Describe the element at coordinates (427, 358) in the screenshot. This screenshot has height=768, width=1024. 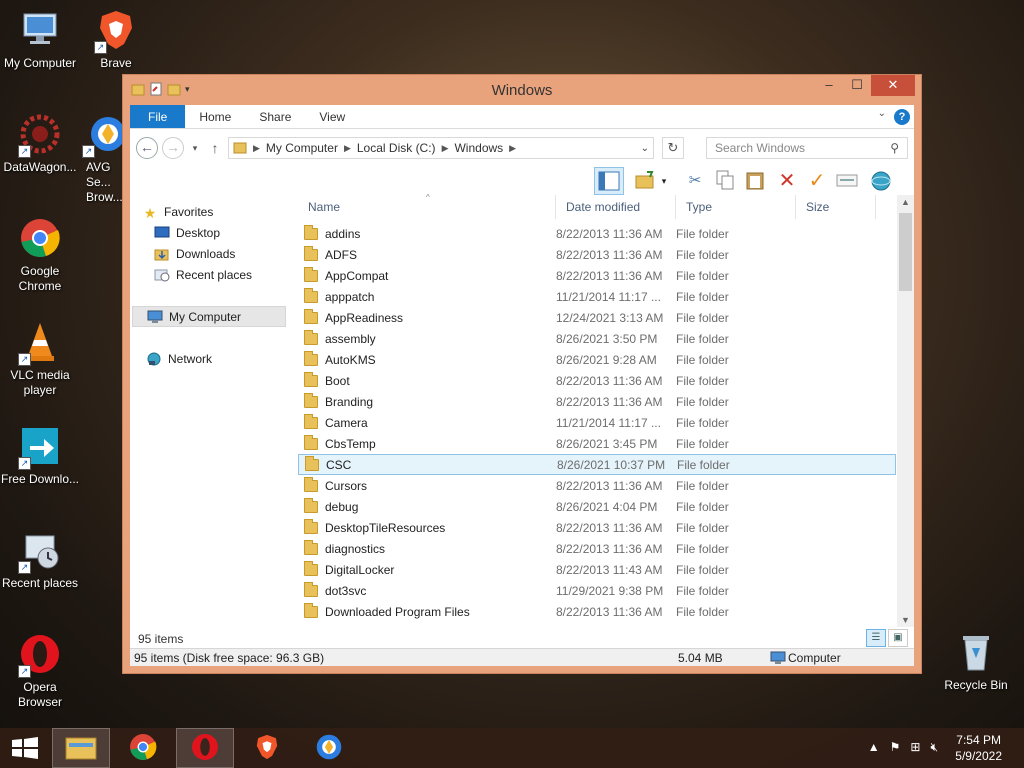
I see `file-name-cell: AutoKMS` at that location.